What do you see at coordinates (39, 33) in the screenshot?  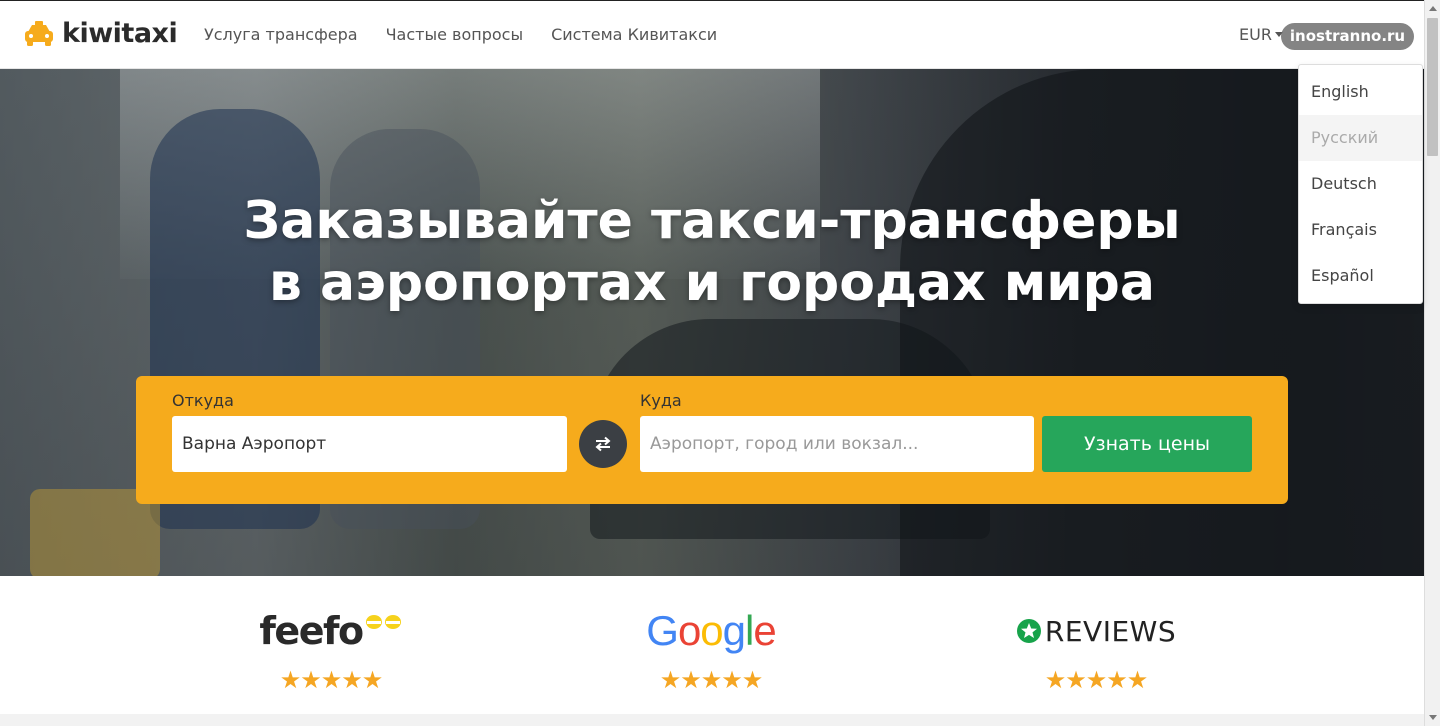 I see `taxi-car-icon` at bounding box center [39, 33].